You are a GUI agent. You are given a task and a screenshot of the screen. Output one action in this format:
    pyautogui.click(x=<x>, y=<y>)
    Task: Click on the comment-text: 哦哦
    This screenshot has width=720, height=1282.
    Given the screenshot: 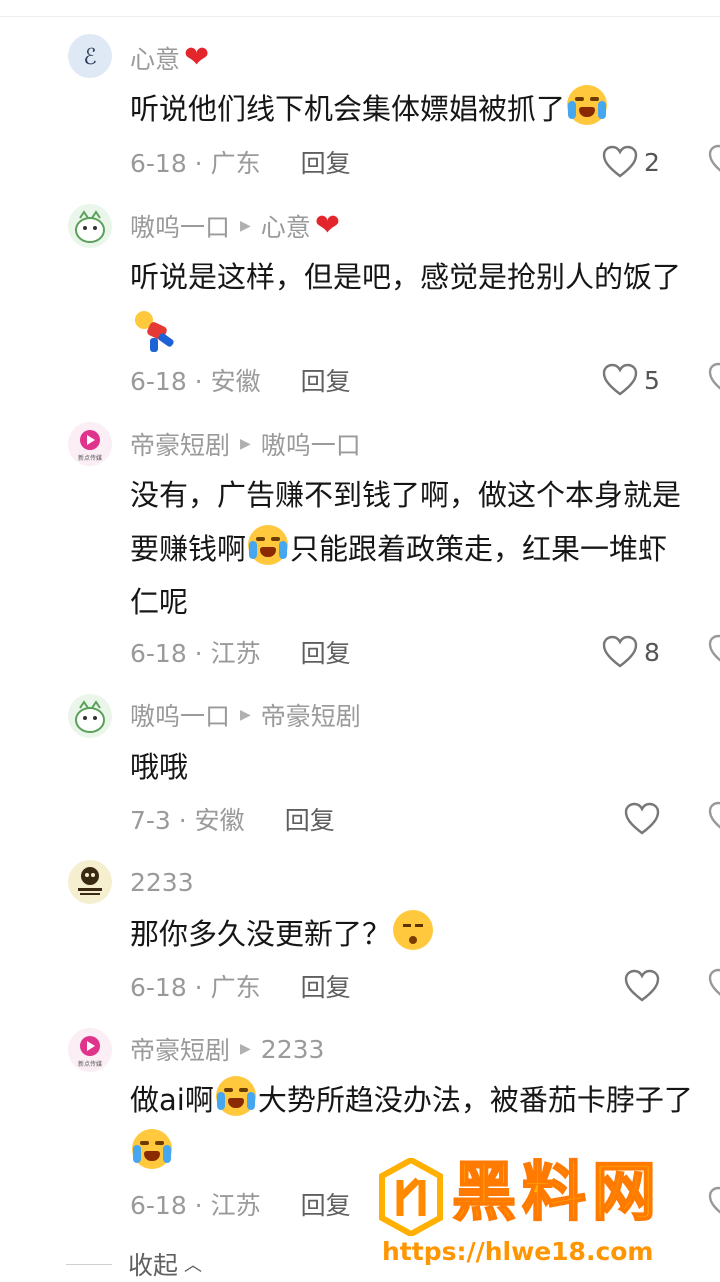 What is the action you would take?
    pyautogui.click(x=159, y=767)
    